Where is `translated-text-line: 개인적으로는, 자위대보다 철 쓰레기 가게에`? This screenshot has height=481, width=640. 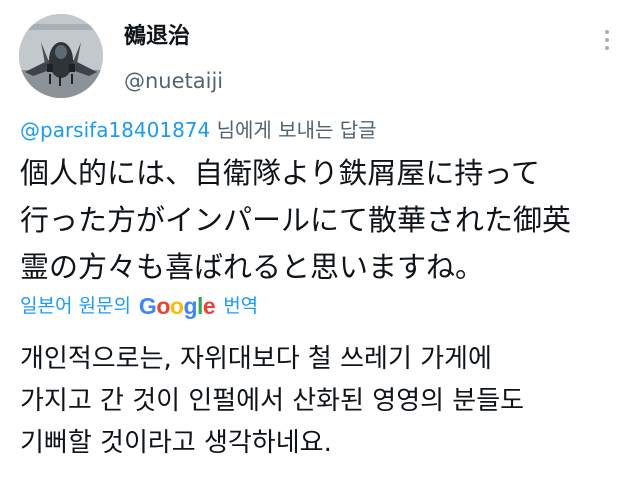
translated-text-line: 개인적으로는, 자위대보다 철 쓰레기 가게에 is located at coordinates (256, 359).